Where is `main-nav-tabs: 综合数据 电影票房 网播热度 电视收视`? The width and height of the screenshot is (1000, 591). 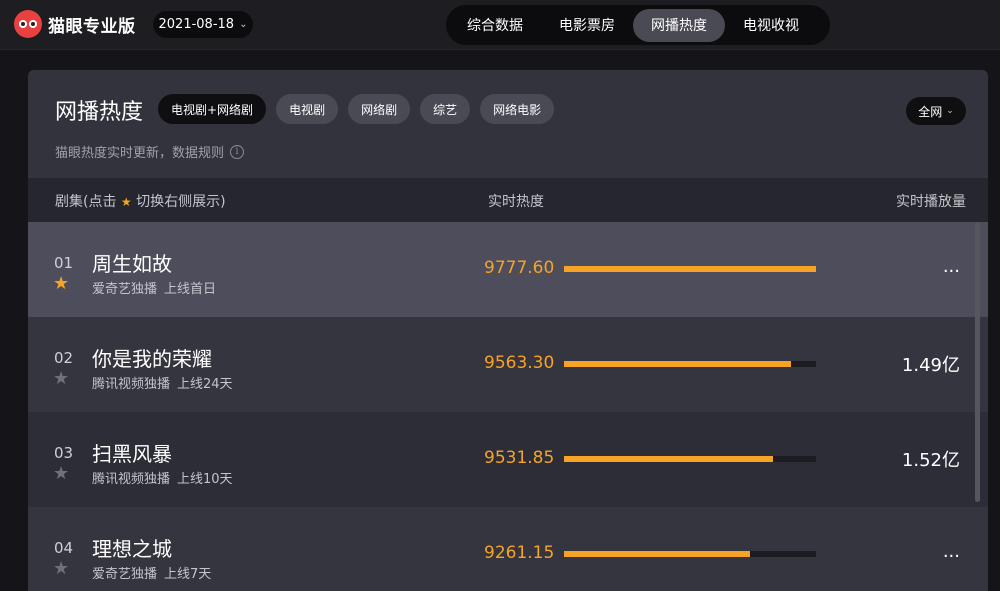
main-nav-tabs: 综合数据 电影票房 网播热度 电视收视 is located at coordinates (638, 25).